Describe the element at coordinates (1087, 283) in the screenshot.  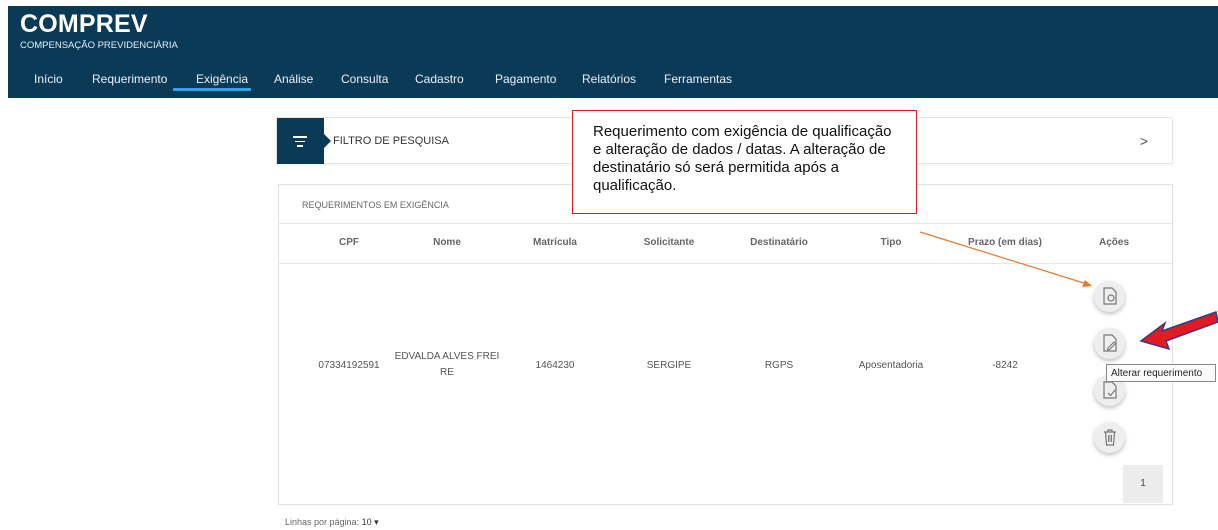
I see `annotation-arrow-head` at that location.